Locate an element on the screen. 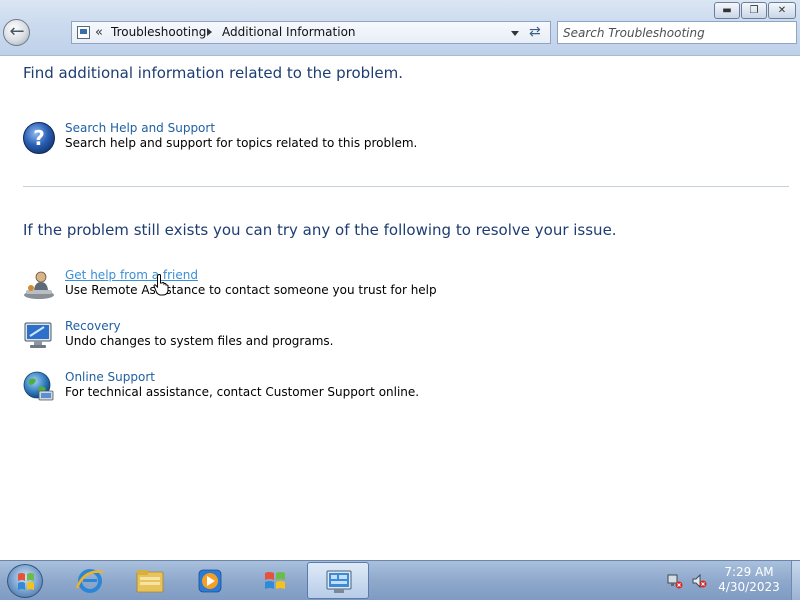 This screenshot has height=600, width=800. volume-muted-icon is located at coordinates (699, 581).